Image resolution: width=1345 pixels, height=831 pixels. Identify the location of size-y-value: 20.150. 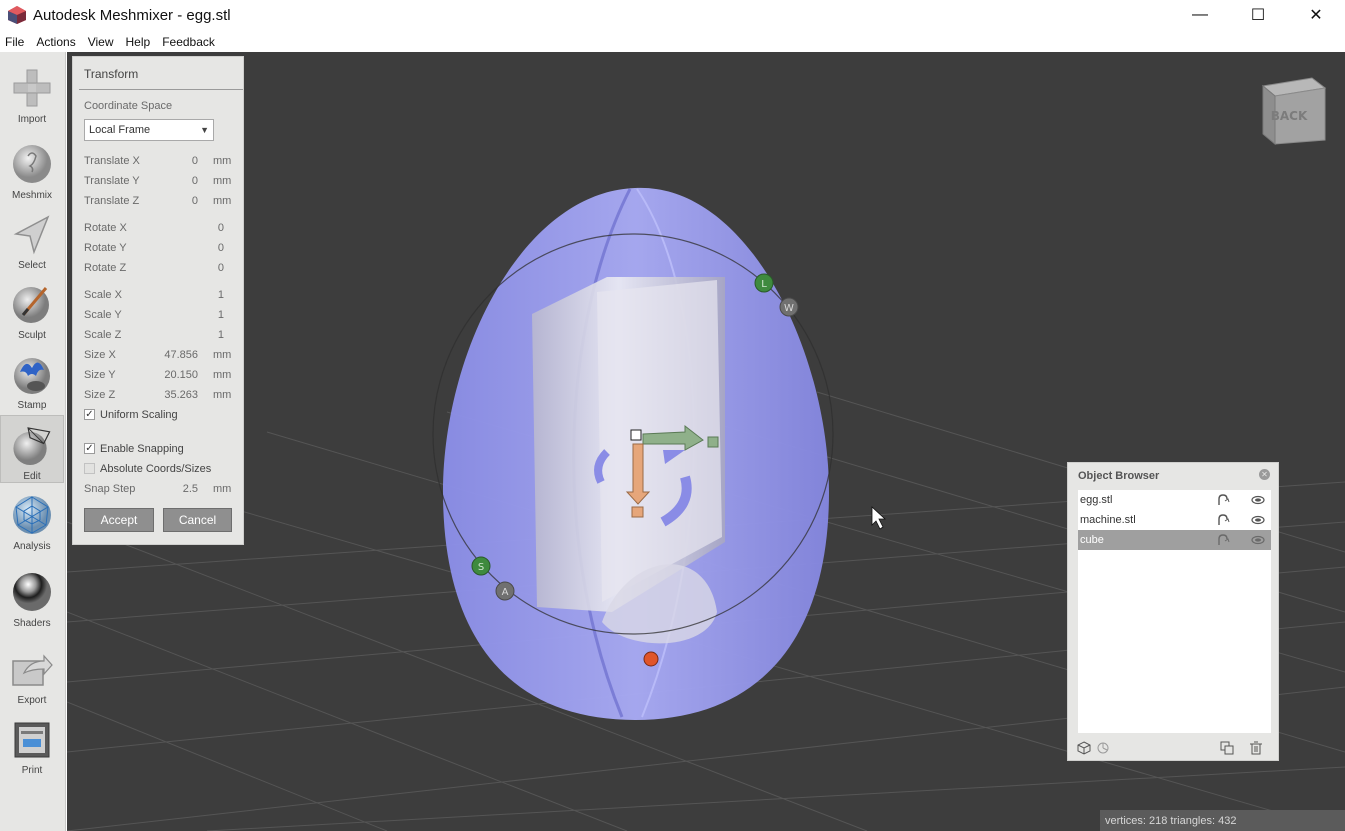
(175, 375).